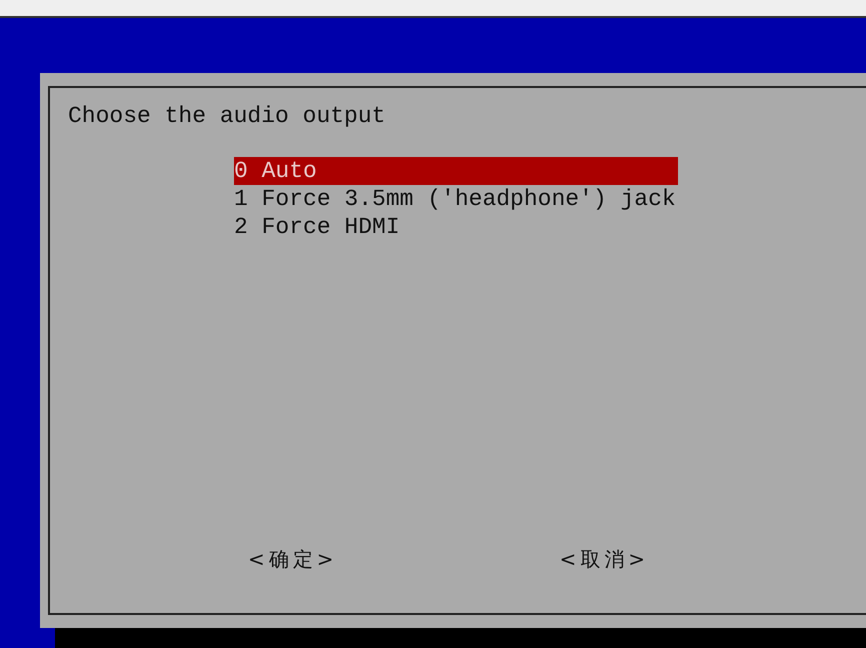 This screenshot has width=866, height=648. Describe the element at coordinates (605, 559) in the screenshot. I see `dialog-button: <取消>` at that location.